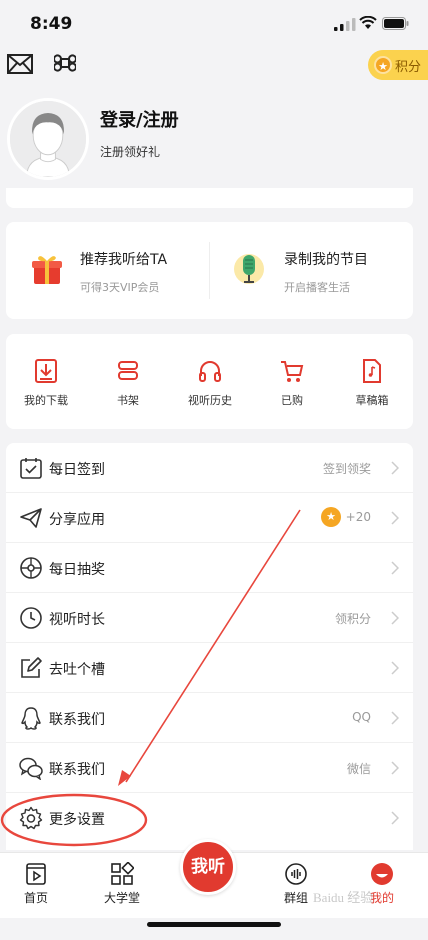 The image size is (428, 940). I want to click on record-title: 录制我的节目, so click(326, 260).